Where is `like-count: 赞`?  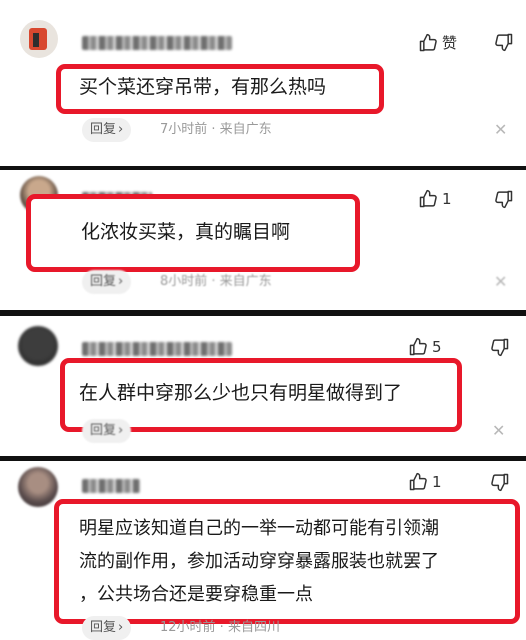
like-count: 赞 is located at coordinates (450, 43).